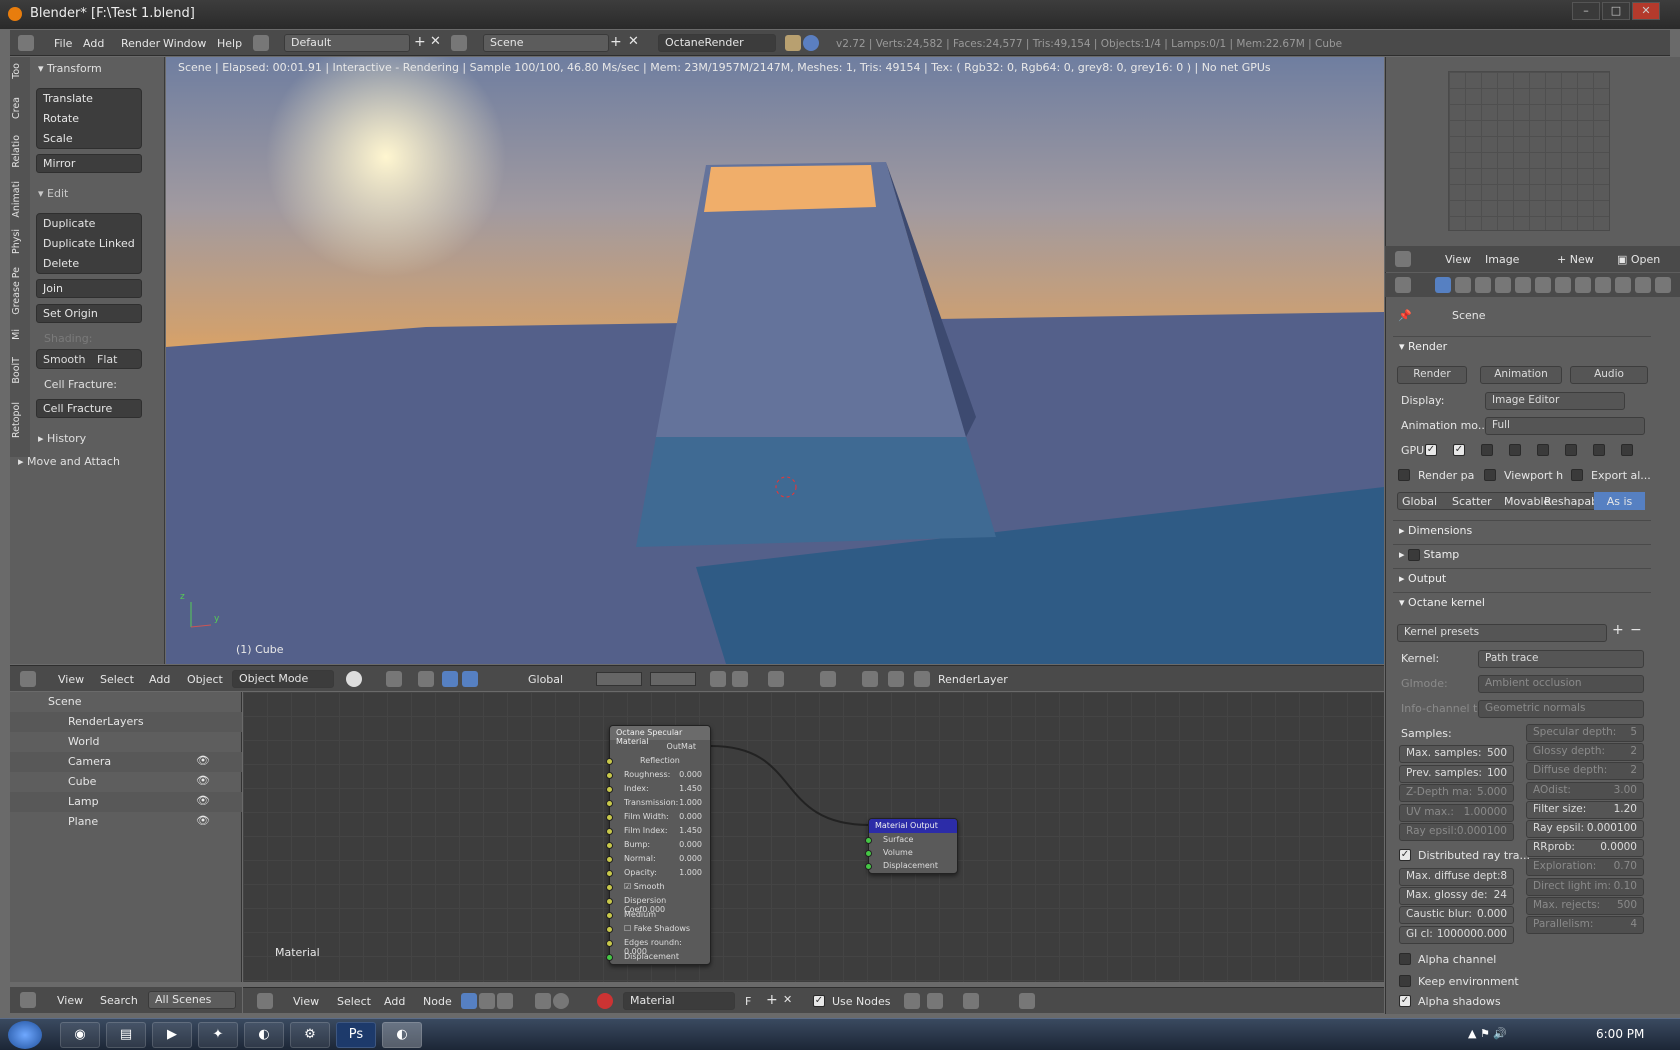  What do you see at coordinates (16, 151) in the screenshot?
I see `tab-relations: Relatio` at bounding box center [16, 151].